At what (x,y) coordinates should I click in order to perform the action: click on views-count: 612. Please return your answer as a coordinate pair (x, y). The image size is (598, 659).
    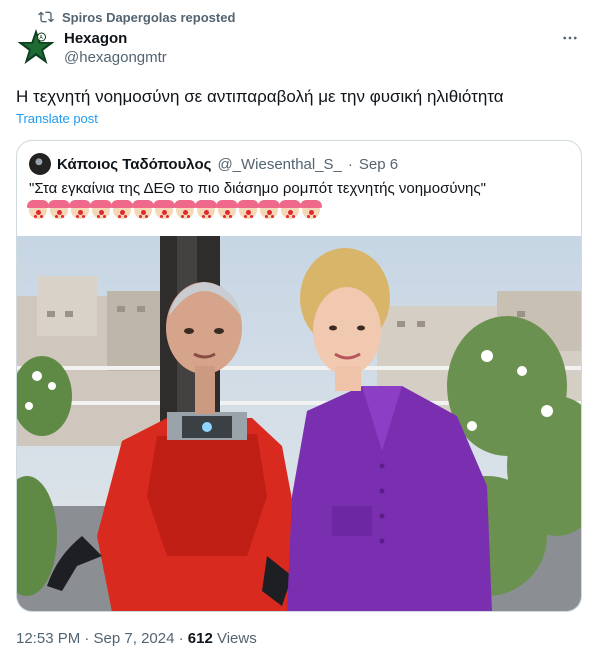
    Looking at the image, I should click on (200, 638).